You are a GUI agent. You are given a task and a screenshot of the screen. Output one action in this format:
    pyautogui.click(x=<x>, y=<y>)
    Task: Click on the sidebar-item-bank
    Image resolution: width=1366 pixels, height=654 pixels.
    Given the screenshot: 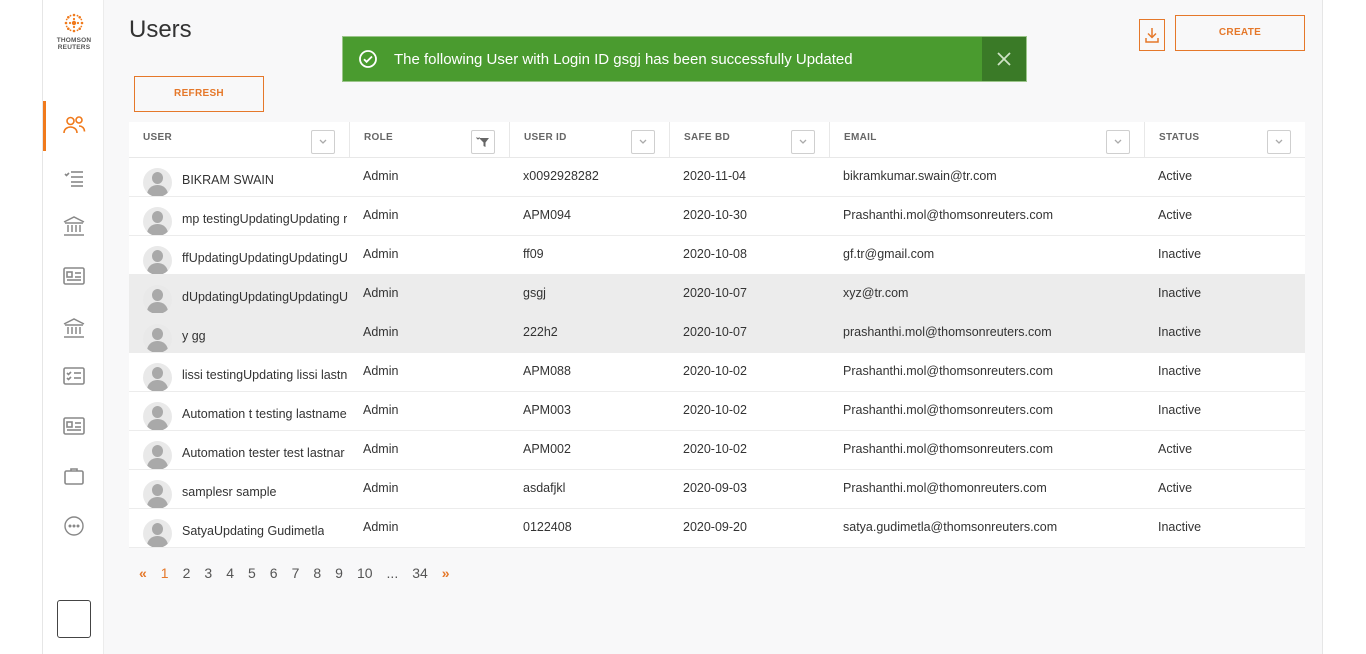 What is the action you would take?
    pyautogui.click(x=73, y=226)
    